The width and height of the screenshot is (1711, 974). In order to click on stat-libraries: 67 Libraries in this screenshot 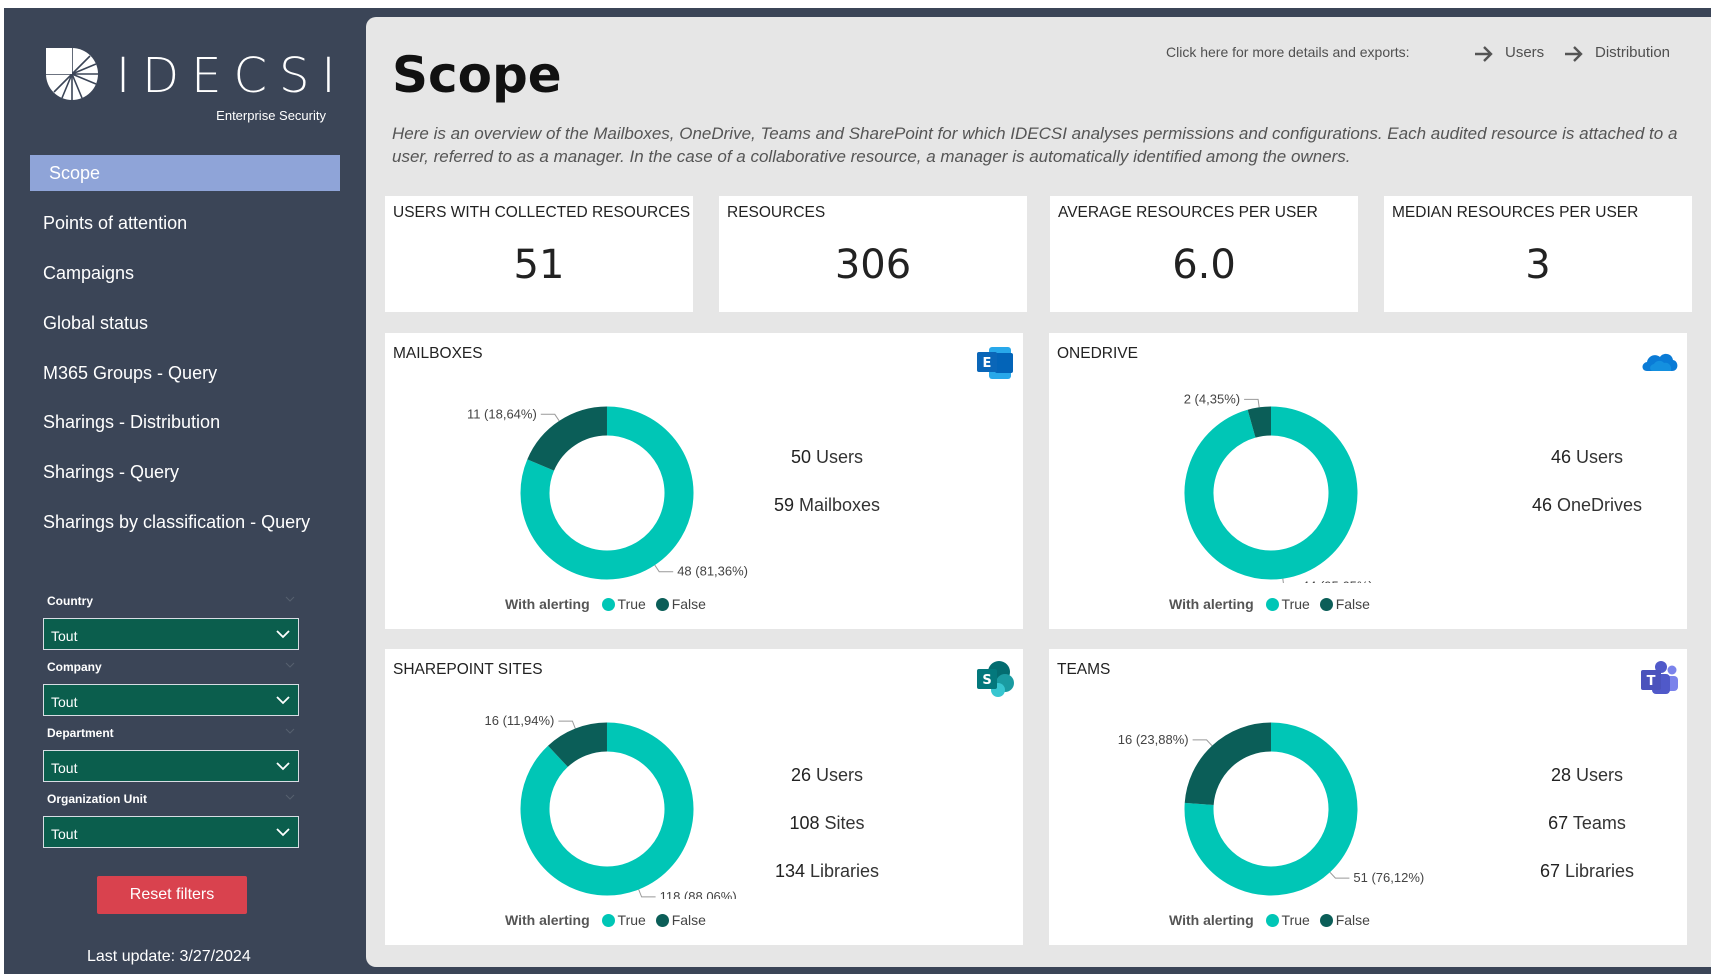, I will do `click(1587, 871)`.